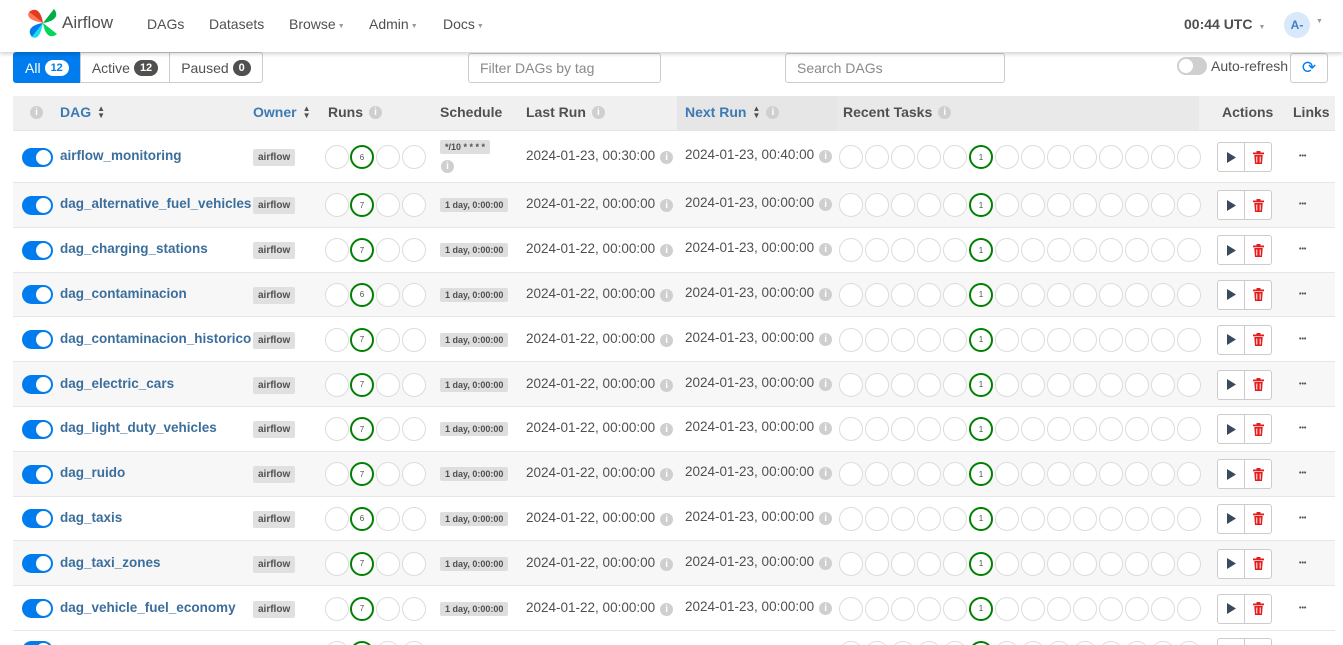 The width and height of the screenshot is (1343, 645). Describe the element at coordinates (121, 155) in the screenshot. I see `dag-id-link: airflow_monitoring` at that location.